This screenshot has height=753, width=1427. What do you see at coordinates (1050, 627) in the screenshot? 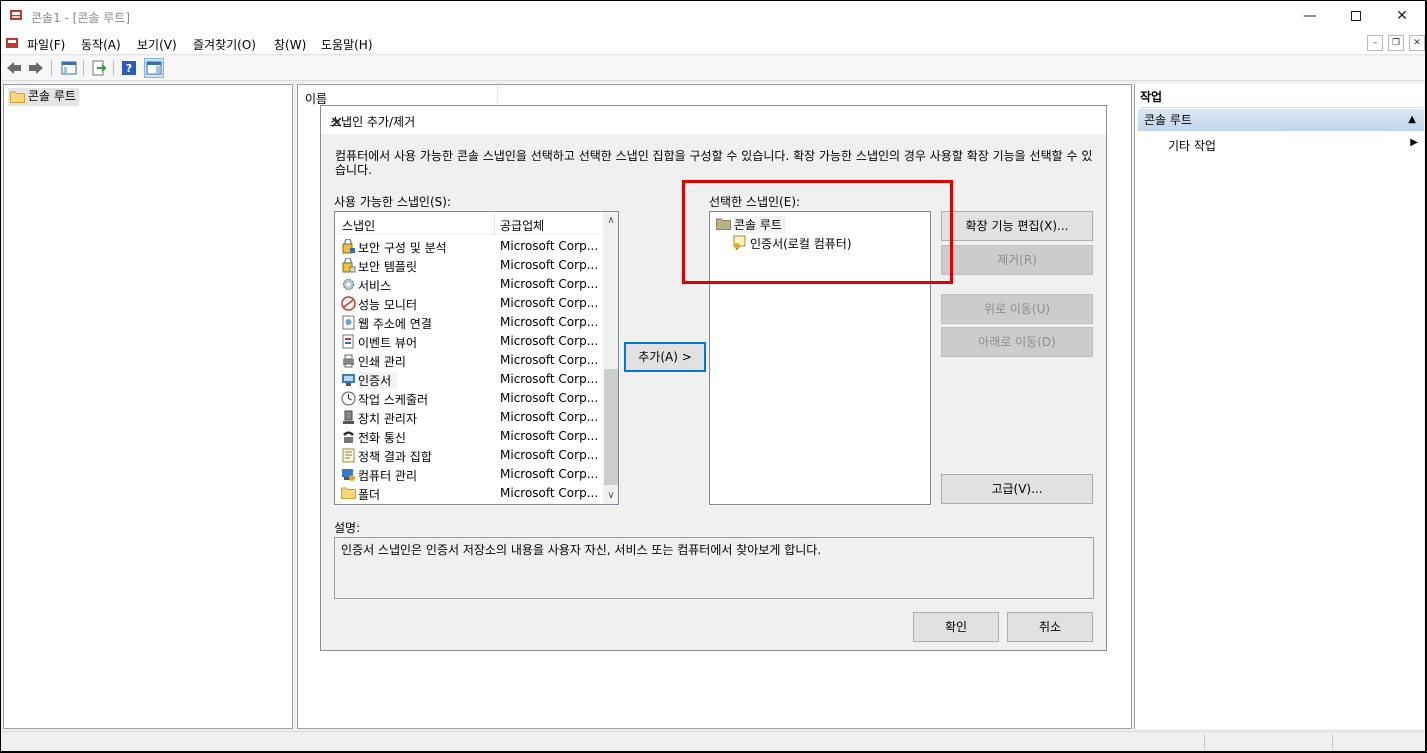
I see `cancel-button: 취소` at bounding box center [1050, 627].